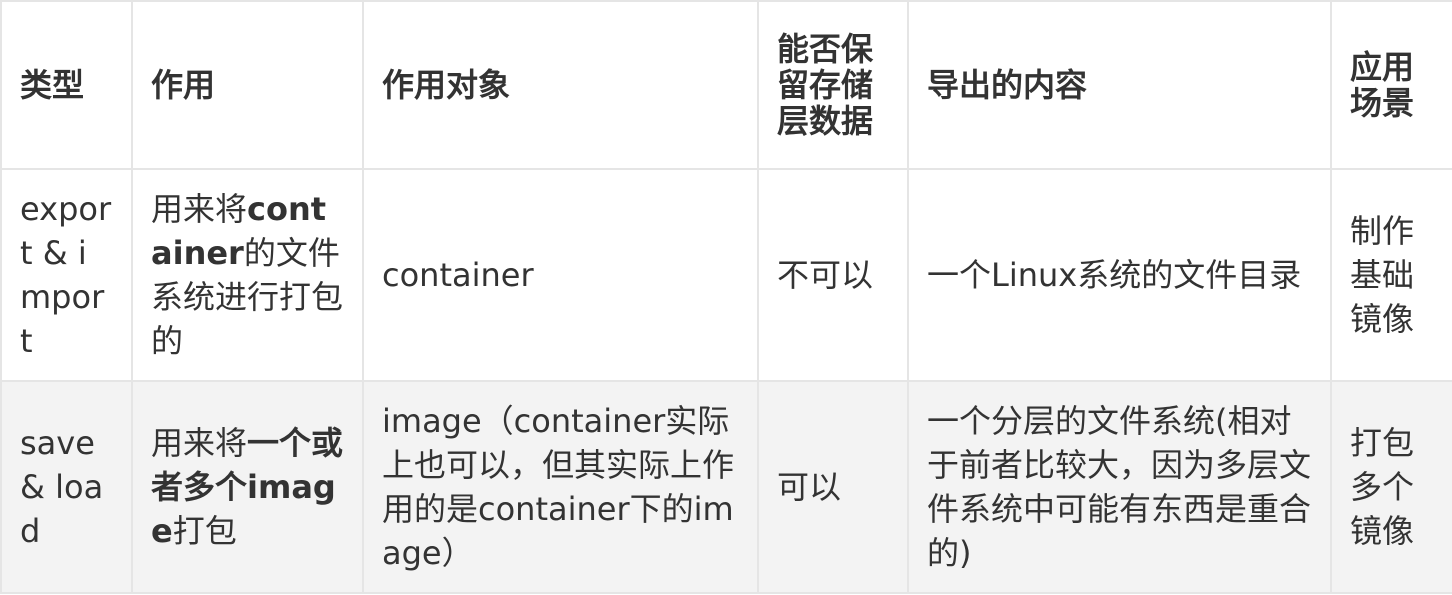 This screenshot has height=595, width=1452. Describe the element at coordinates (833, 275) in the screenshot. I see `cell-keeps-layers: 不可以` at that location.